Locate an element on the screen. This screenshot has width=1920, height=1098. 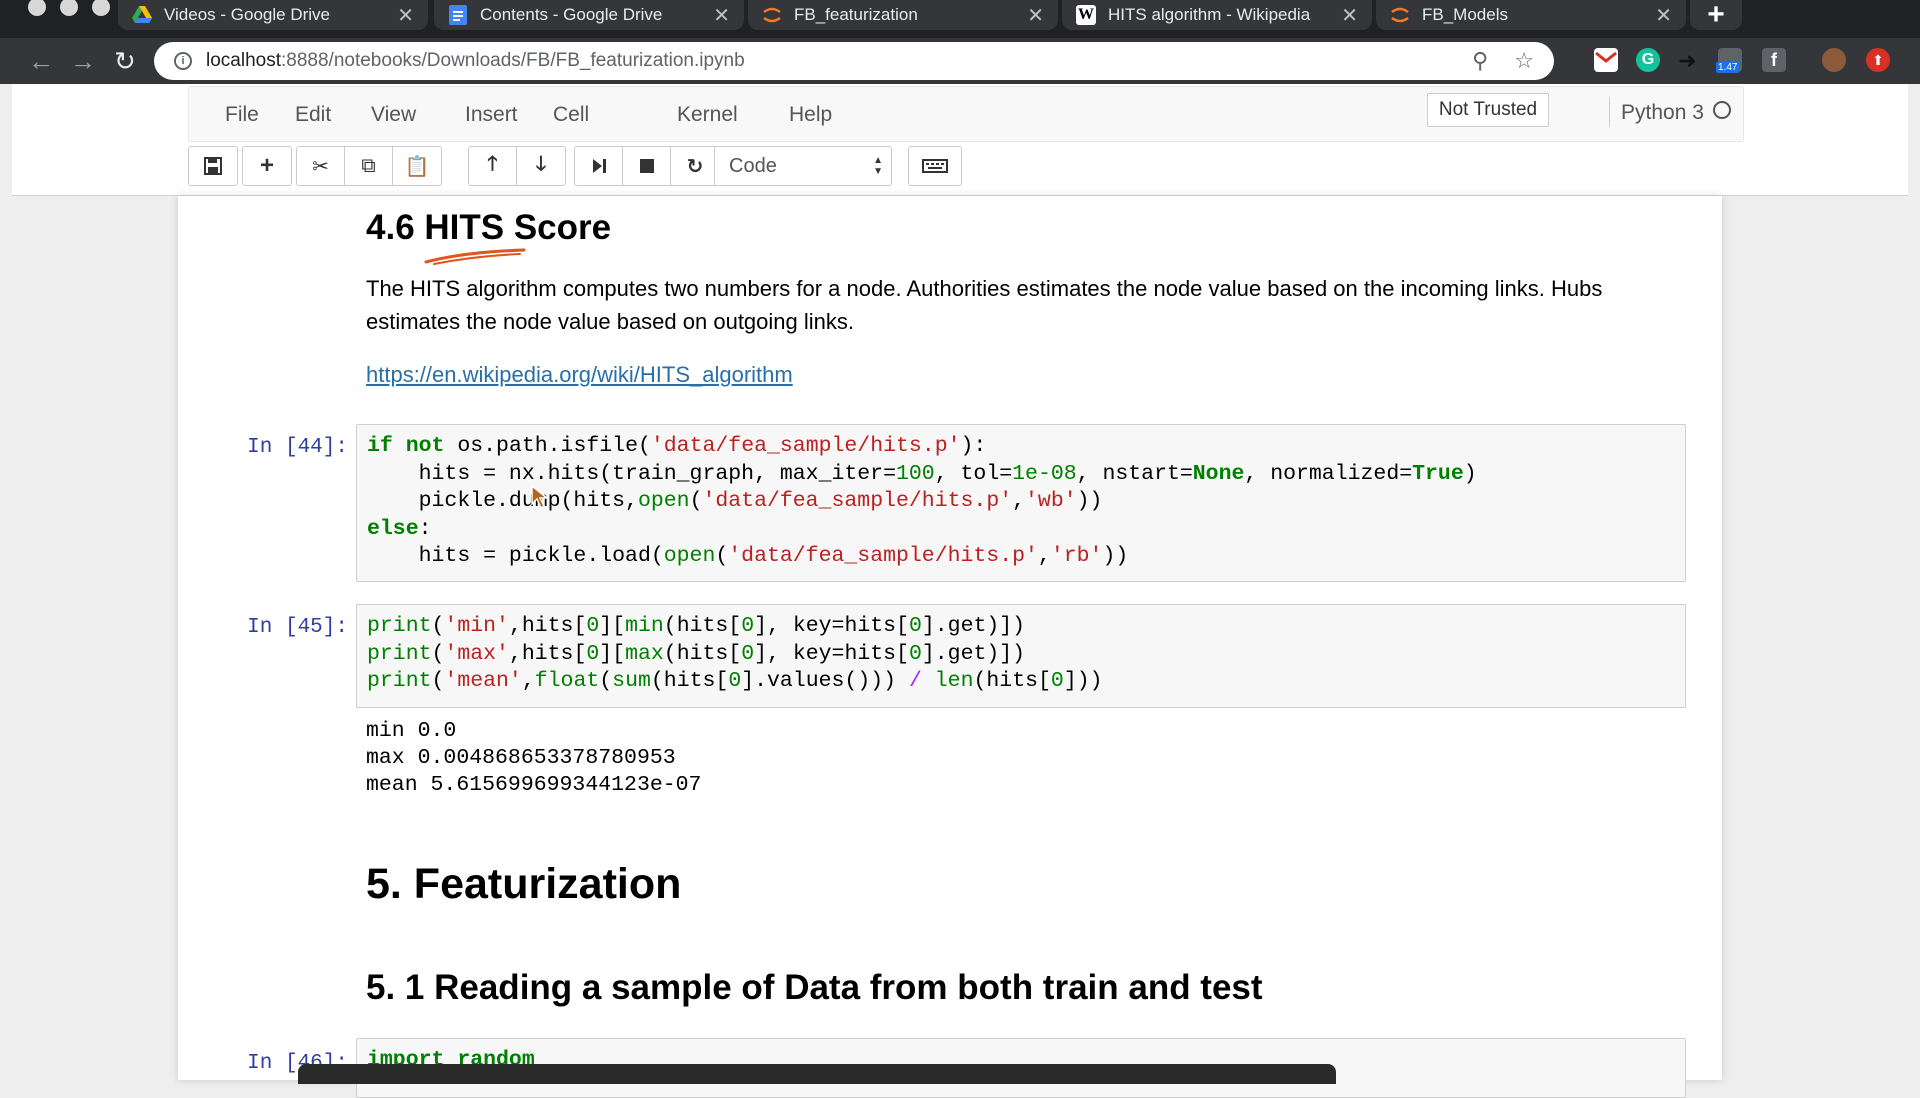
paste-icon: 📋 is located at coordinates (417, 166).